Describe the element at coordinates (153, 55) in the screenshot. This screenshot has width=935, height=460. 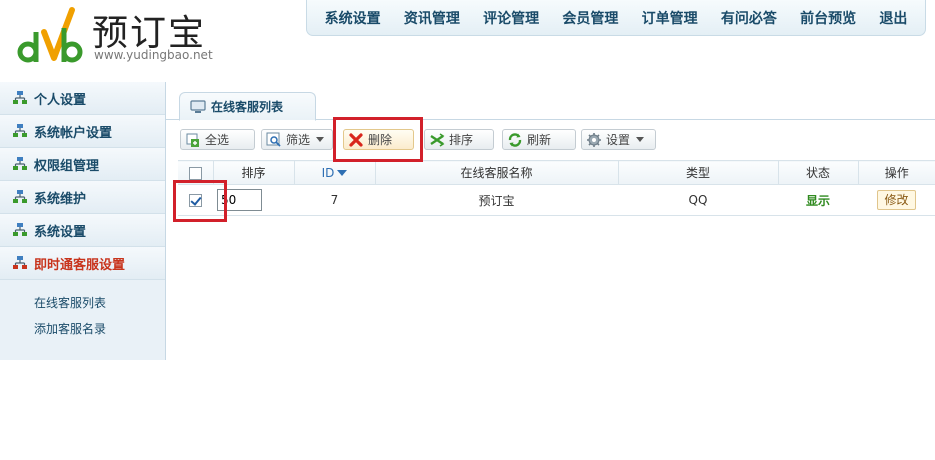
I see `logo-url: www.yudingbao.net` at that location.